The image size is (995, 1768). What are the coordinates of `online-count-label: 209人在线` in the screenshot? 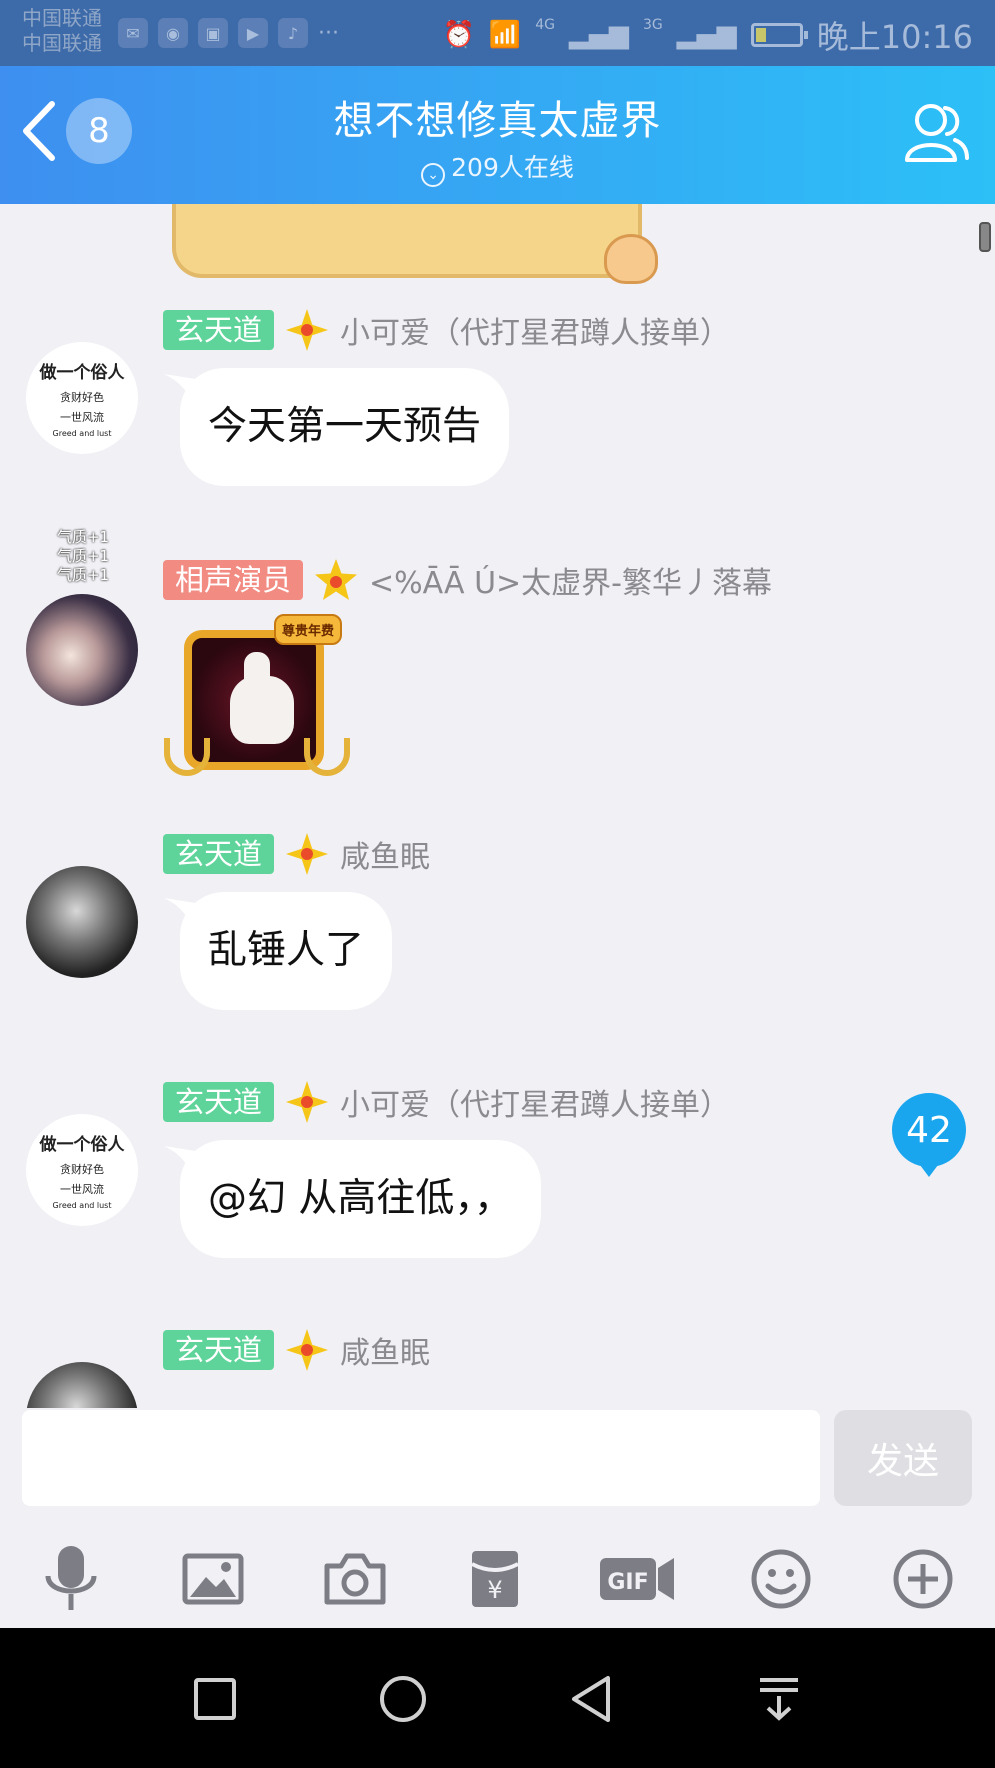 It's located at (512, 167).